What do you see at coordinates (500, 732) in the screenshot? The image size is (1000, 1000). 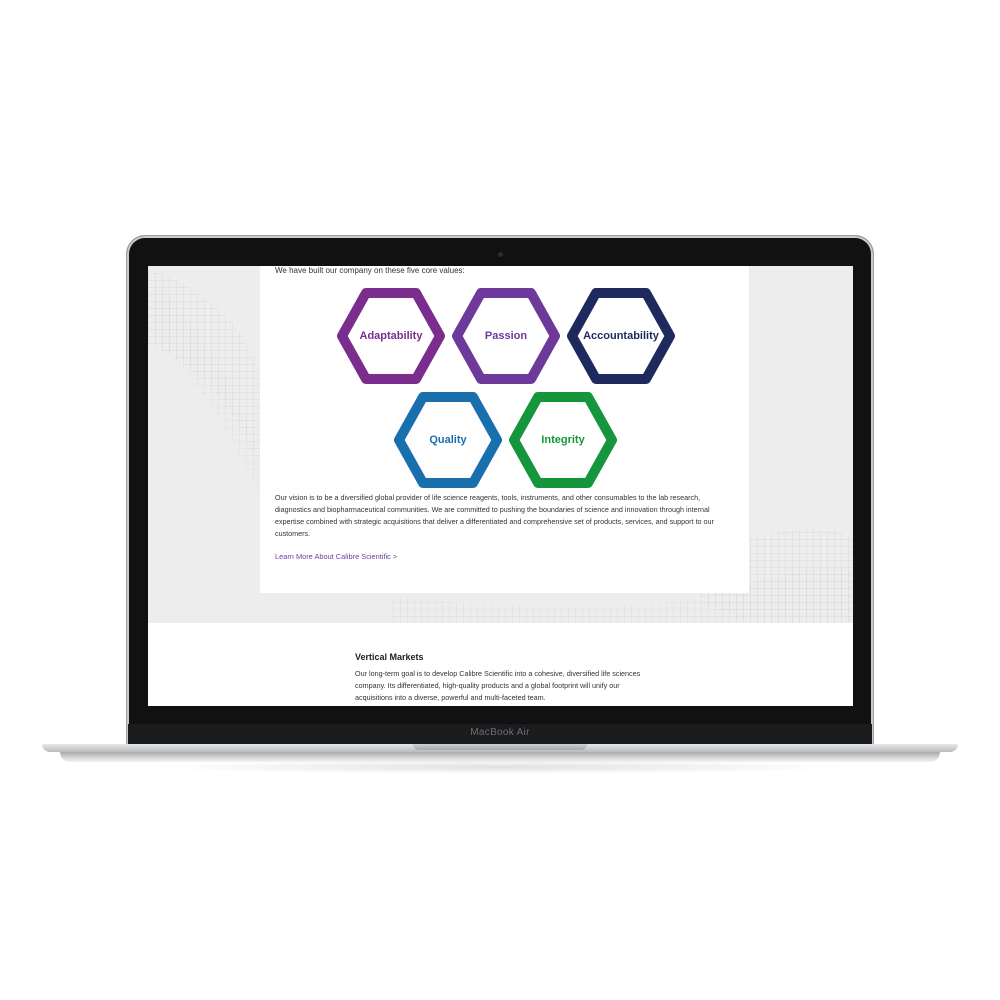 I see `model-label: MacBook Air` at bounding box center [500, 732].